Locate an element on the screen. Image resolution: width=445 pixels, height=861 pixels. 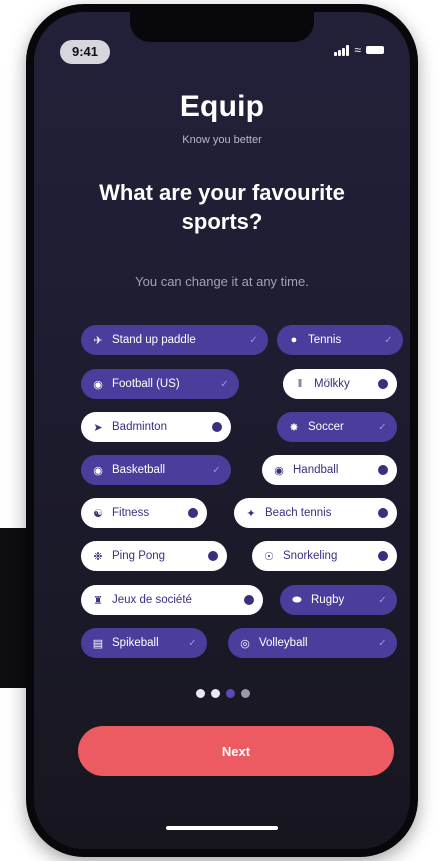
sport-chip-jeux-de-soci-t: ♜ Jeux de société is located at coordinates (172, 600).